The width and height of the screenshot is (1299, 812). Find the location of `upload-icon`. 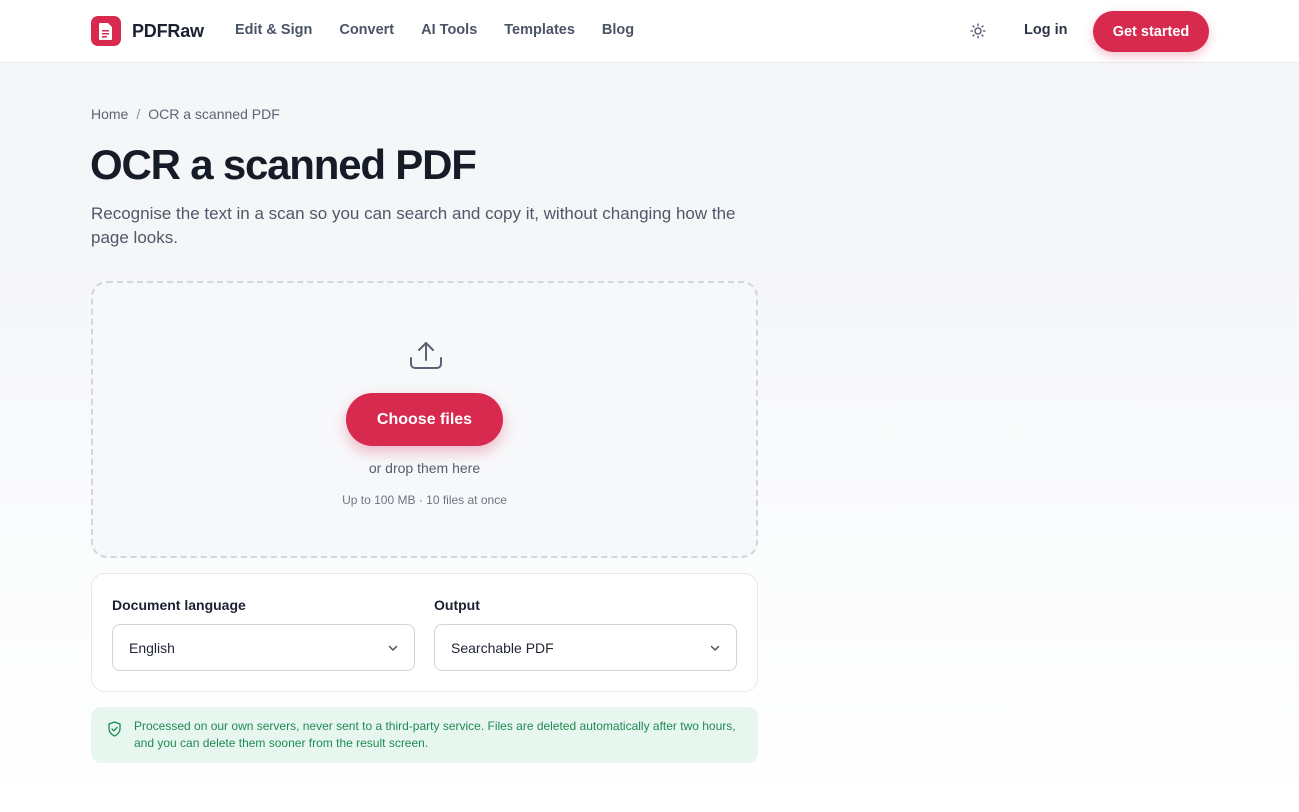

upload-icon is located at coordinates (426, 355).